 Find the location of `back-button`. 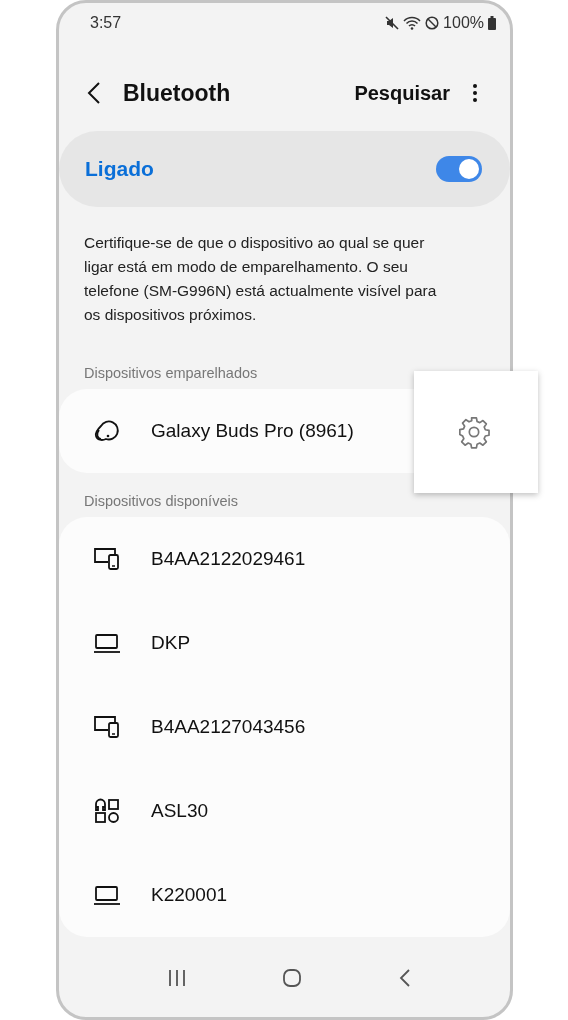

back-button is located at coordinates (94, 93).